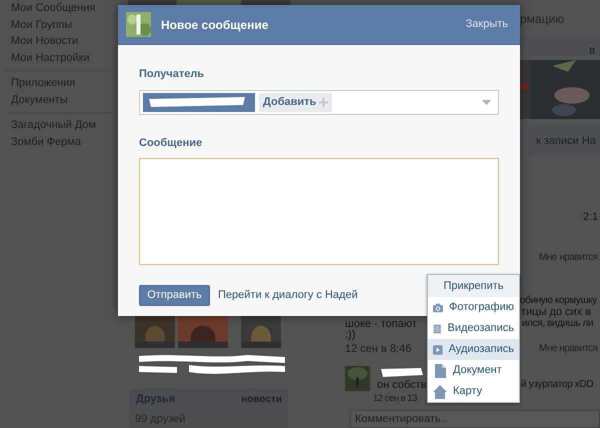 This screenshot has width=600, height=428. What do you see at coordinates (288, 295) in the screenshot?
I see `dialog-link: Перейти к диалогу с Надей` at bounding box center [288, 295].